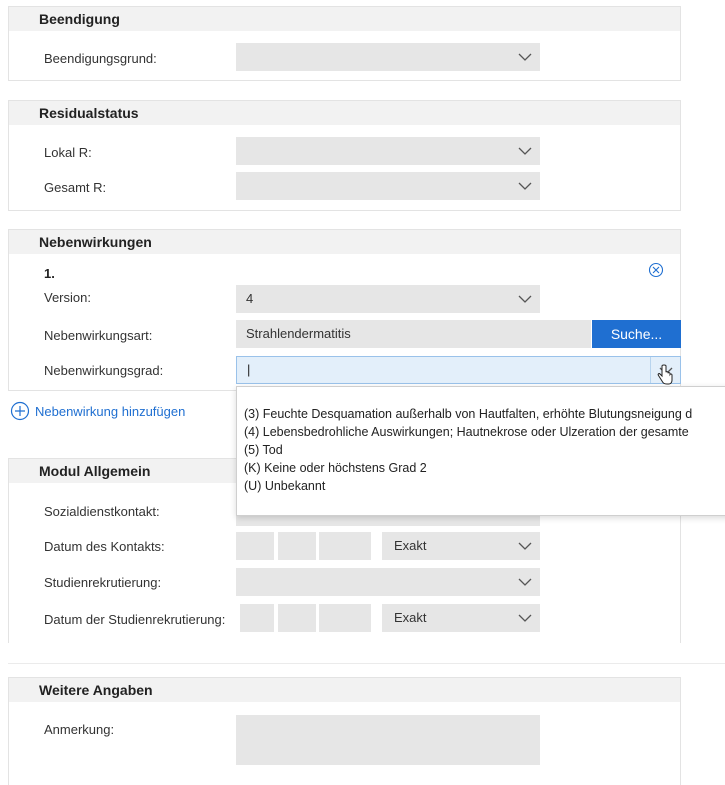  I want to click on label-lokal-r: Lokal R:, so click(68, 152).